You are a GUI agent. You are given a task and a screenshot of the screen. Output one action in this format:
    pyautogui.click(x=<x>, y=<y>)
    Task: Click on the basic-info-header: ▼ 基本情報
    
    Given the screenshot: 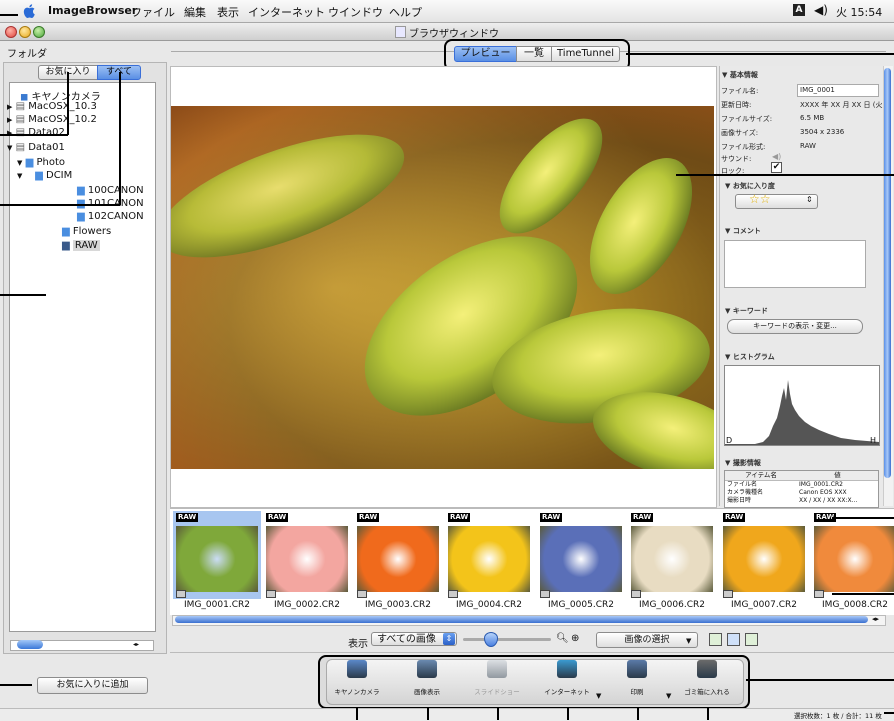 What is the action you would take?
    pyautogui.click(x=740, y=75)
    